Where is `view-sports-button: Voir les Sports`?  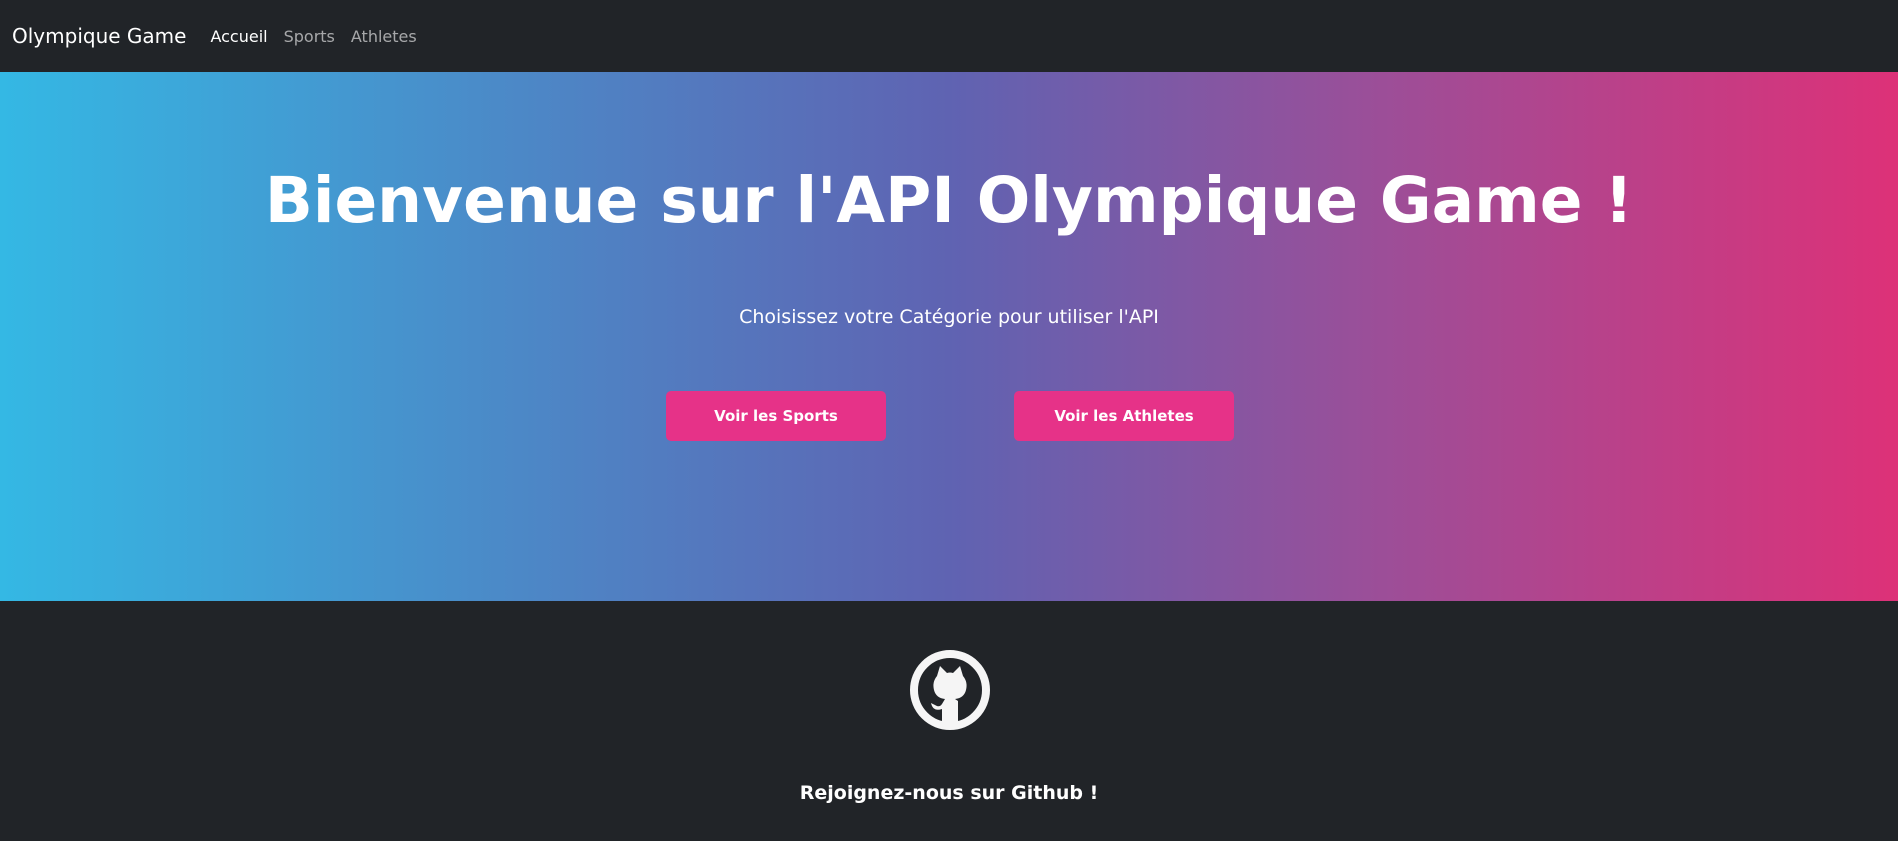 view-sports-button: Voir les Sports is located at coordinates (776, 416).